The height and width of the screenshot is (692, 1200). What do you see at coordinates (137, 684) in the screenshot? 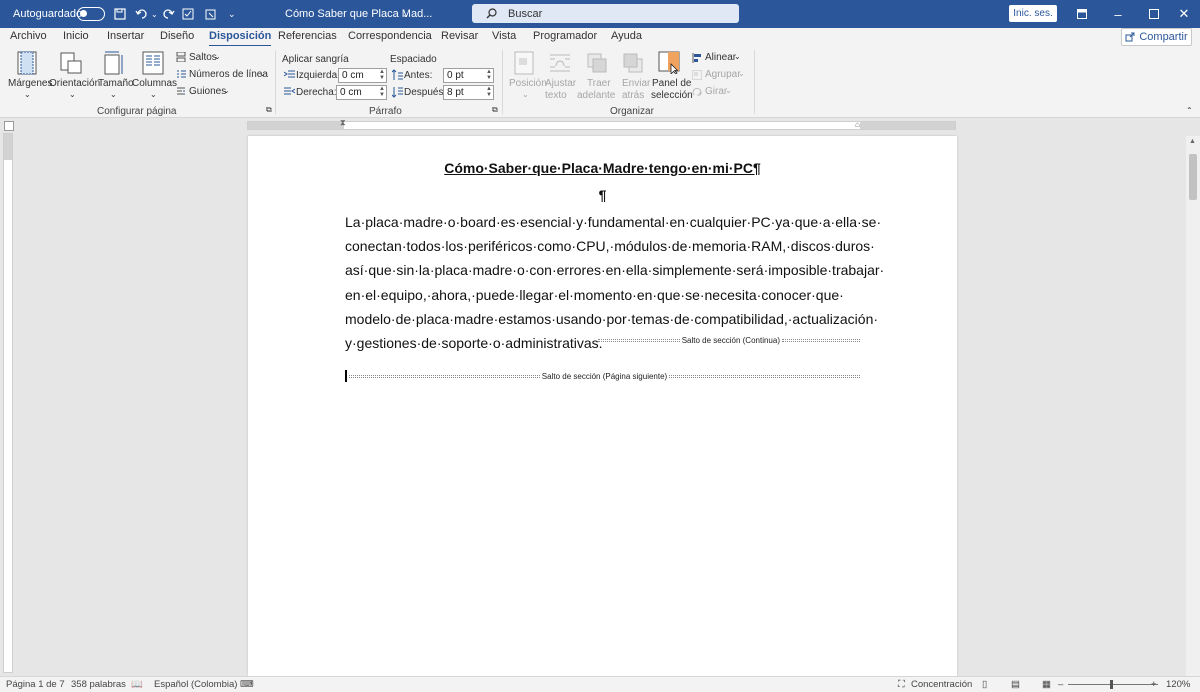
I see `proofing-icon: 📖` at bounding box center [137, 684].